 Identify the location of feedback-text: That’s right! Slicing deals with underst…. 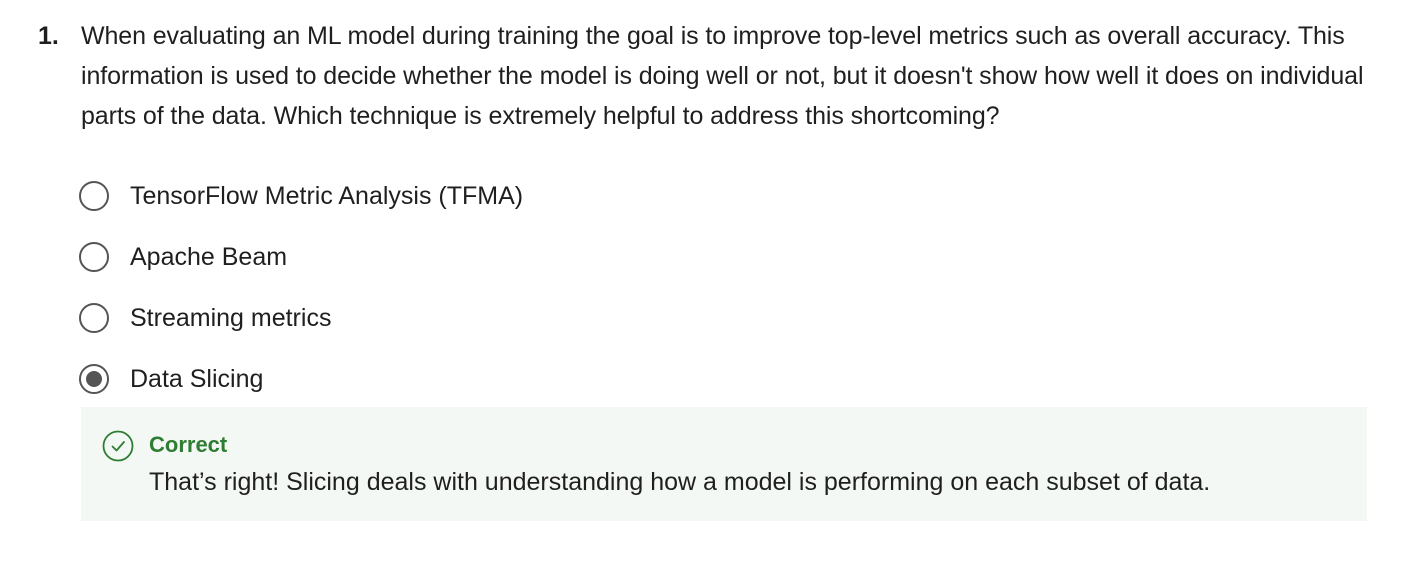
(680, 482).